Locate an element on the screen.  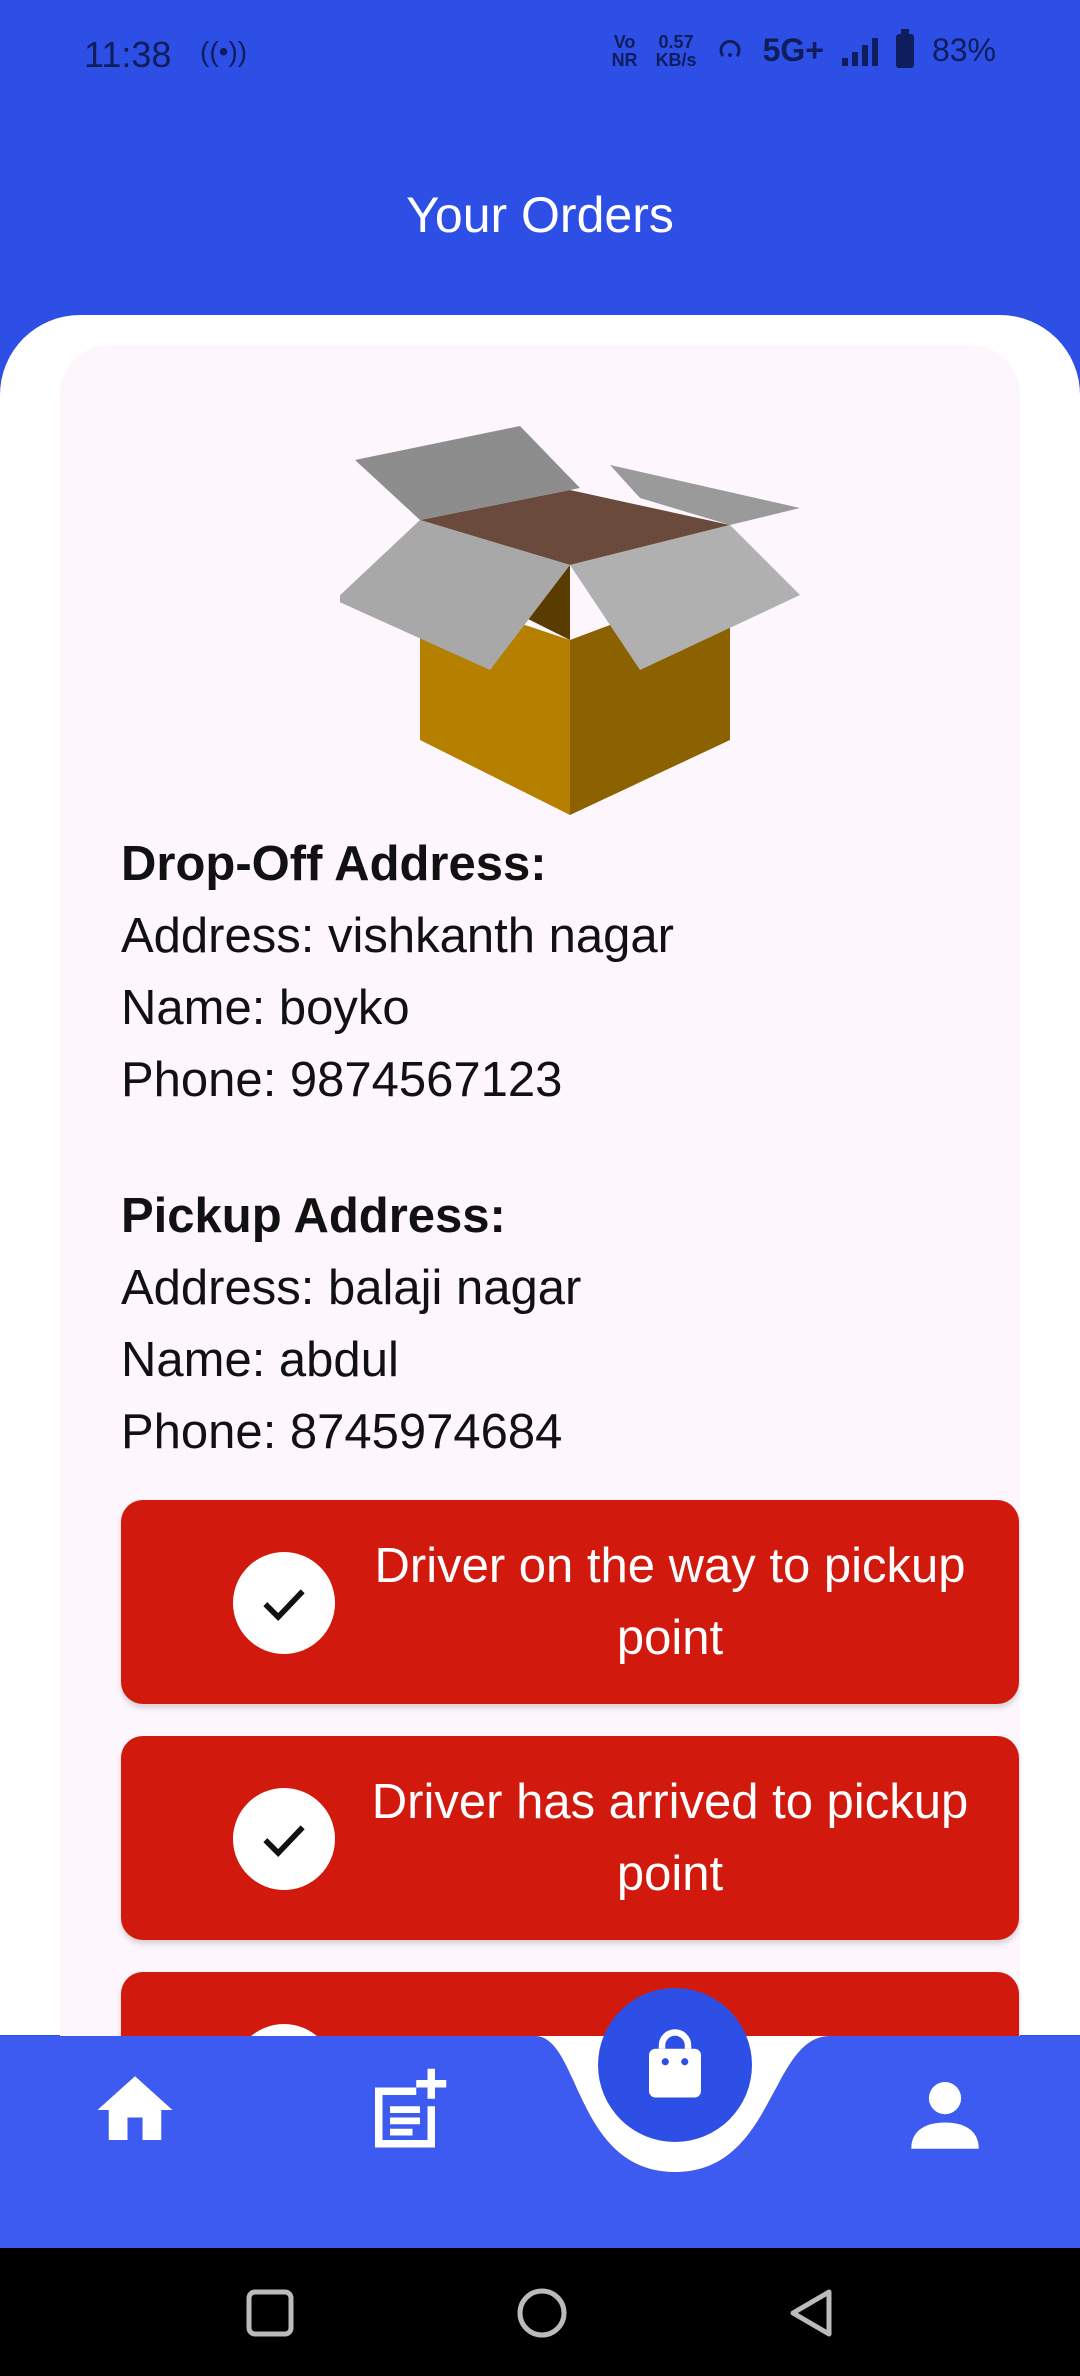
orders-fab is located at coordinates (675, 2065).